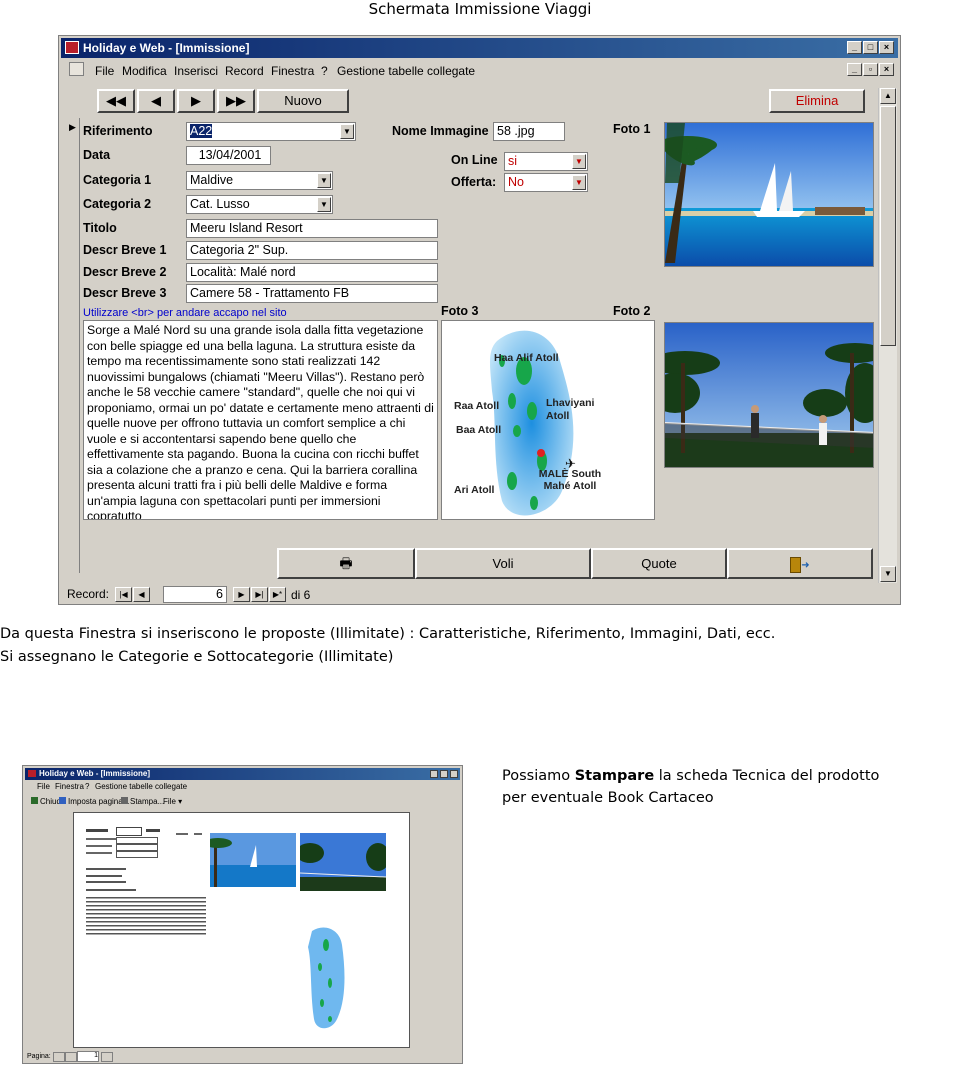 Image resolution: width=960 pixels, height=1068 pixels. What do you see at coordinates (632, 311) in the screenshot?
I see `label-foto2: Foto 2` at bounding box center [632, 311].